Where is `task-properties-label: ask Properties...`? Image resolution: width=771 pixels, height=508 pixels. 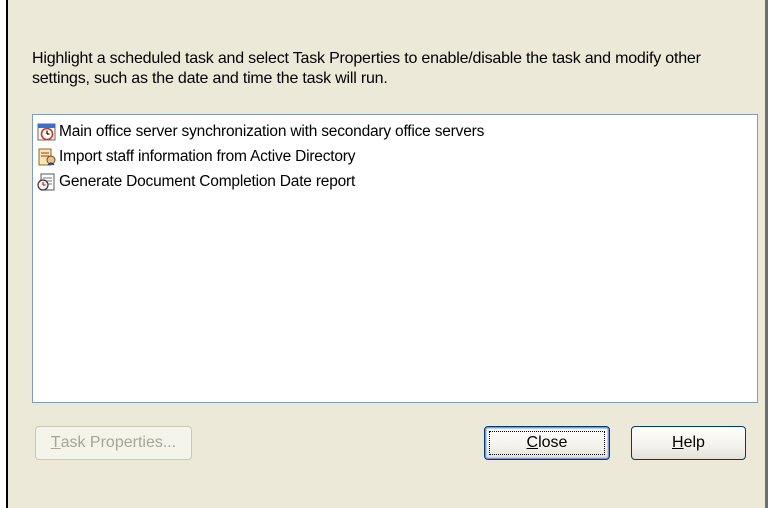 task-properties-label: ask Properties... is located at coordinates (118, 442).